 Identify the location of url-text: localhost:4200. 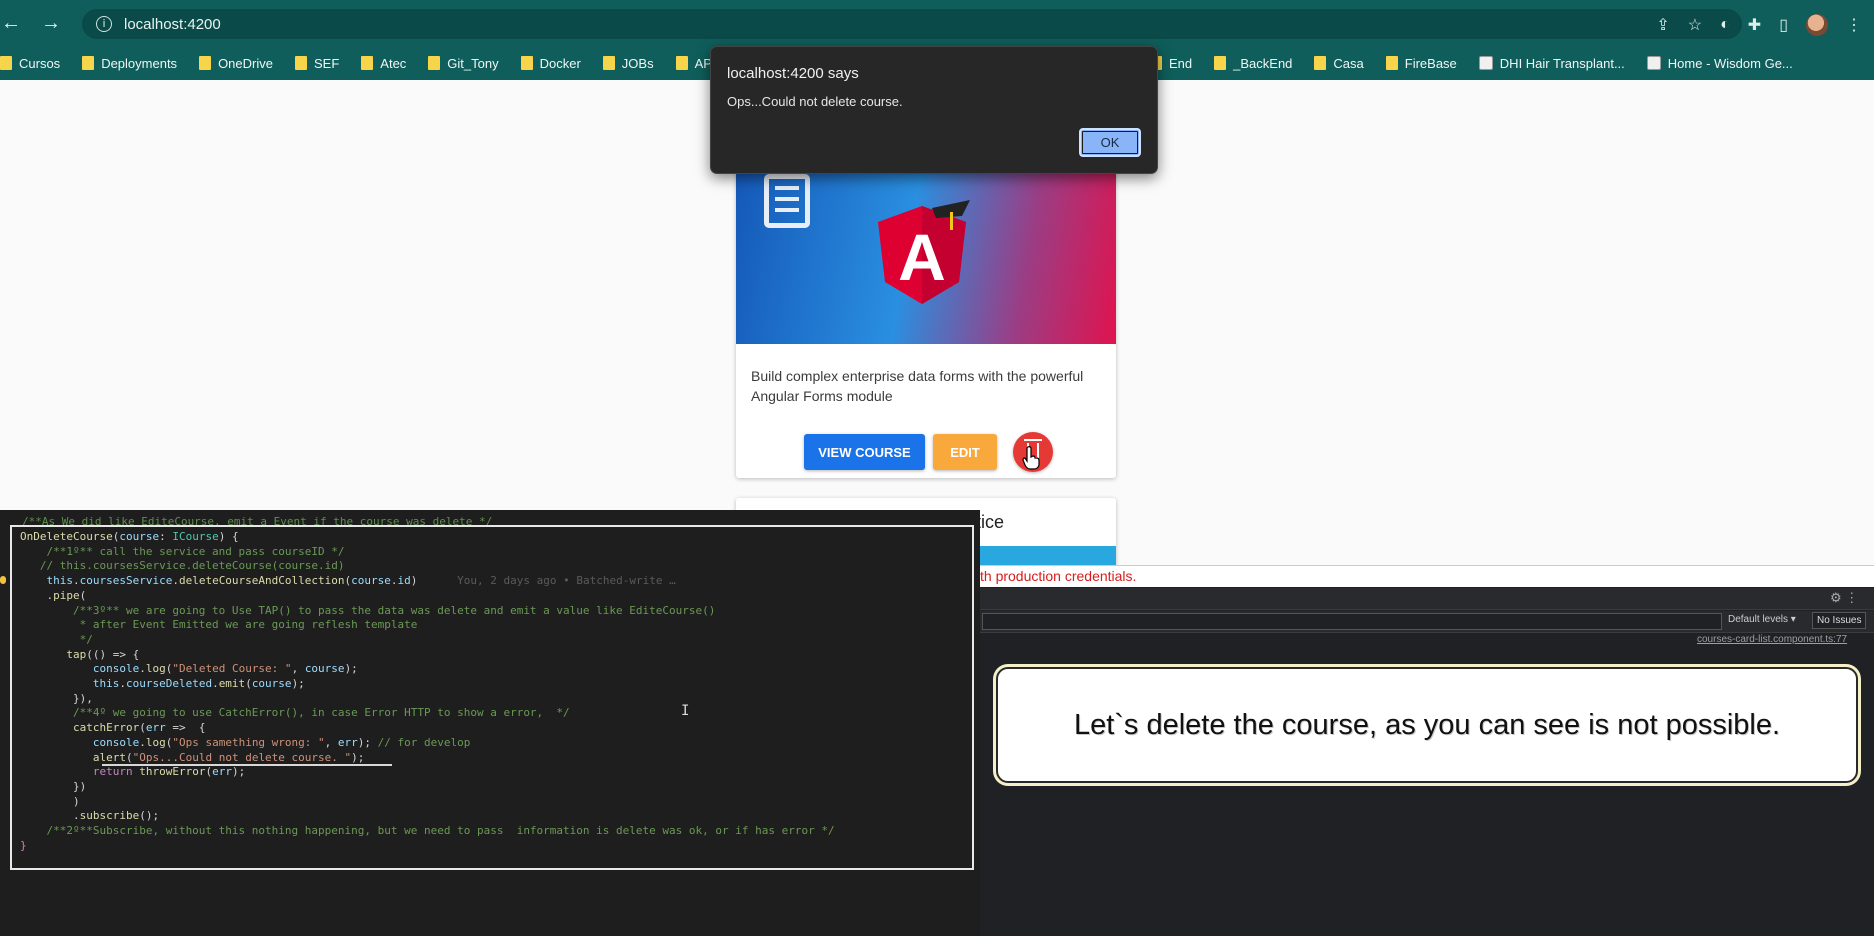
(172, 24).